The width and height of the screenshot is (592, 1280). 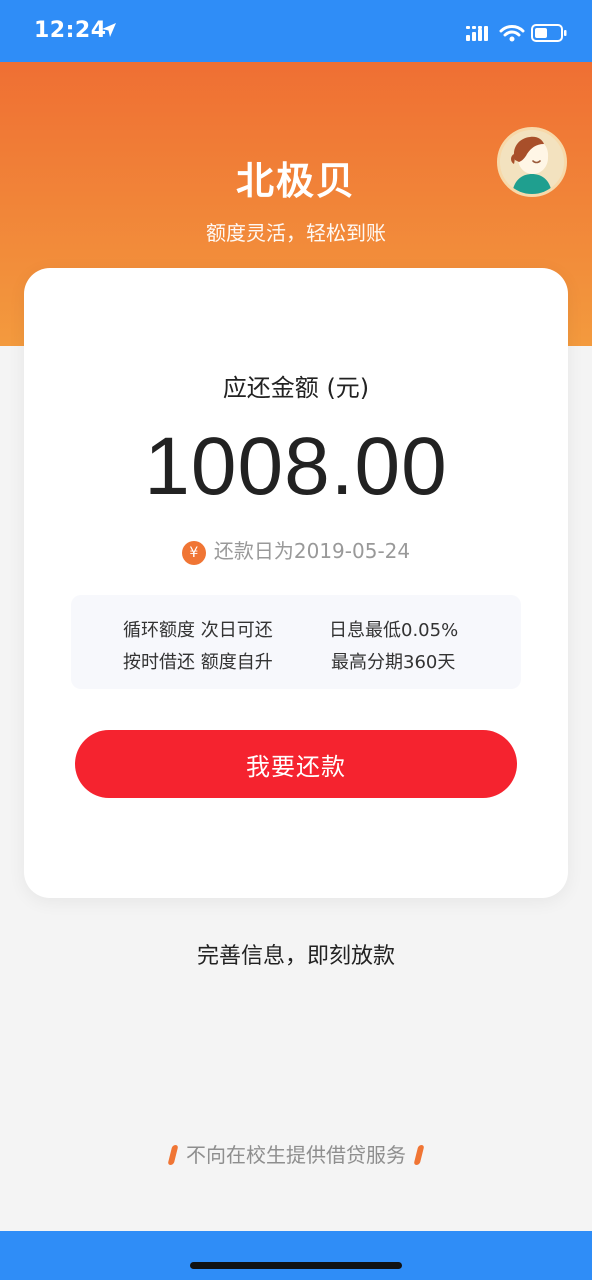 I want to click on features-panel: 循环额度 次日可还 日息最低0.05% 按时借还 额度自升 最高分期360天, so click(x=296, y=642).